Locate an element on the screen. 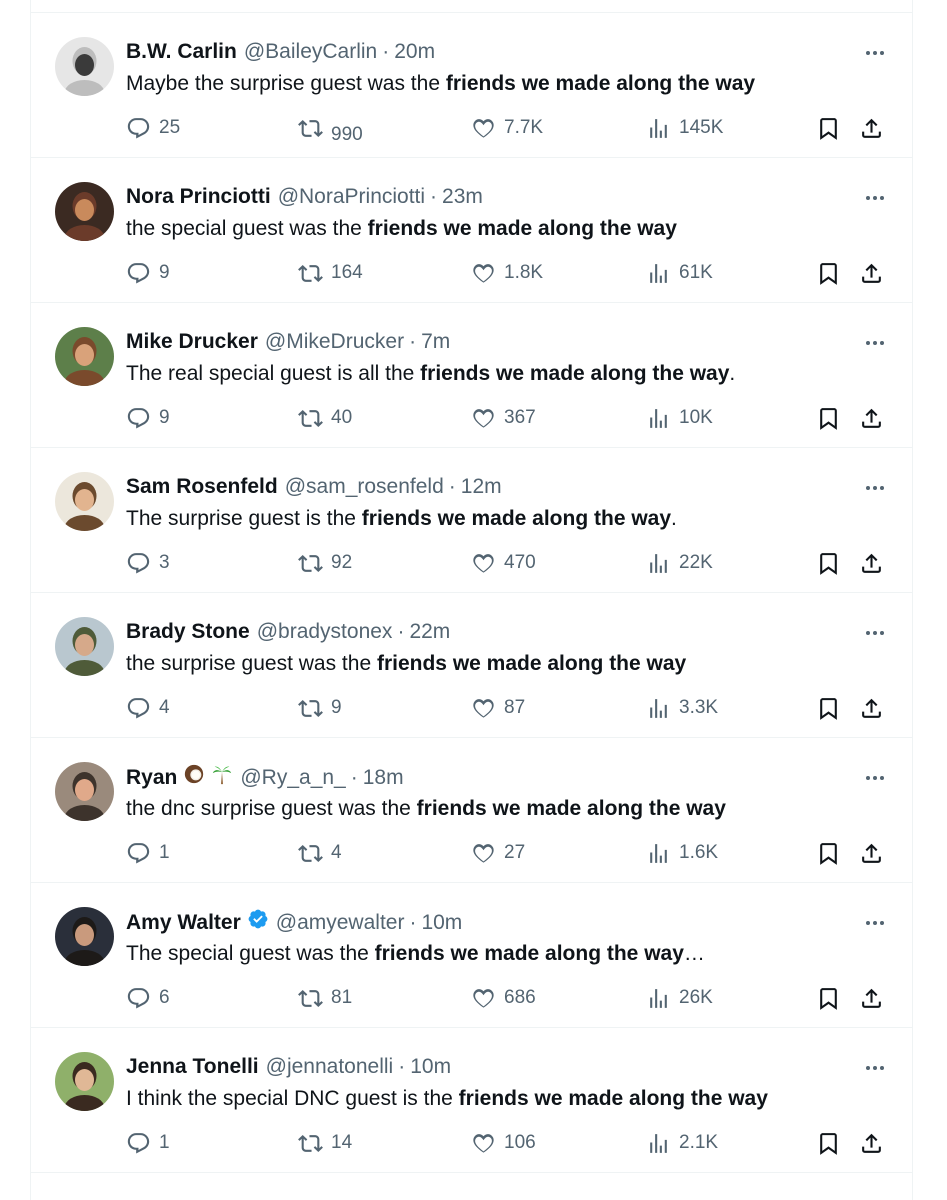 The image size is (947, 1200). author-name: Amy Walter is located at coordinates (183, 923).